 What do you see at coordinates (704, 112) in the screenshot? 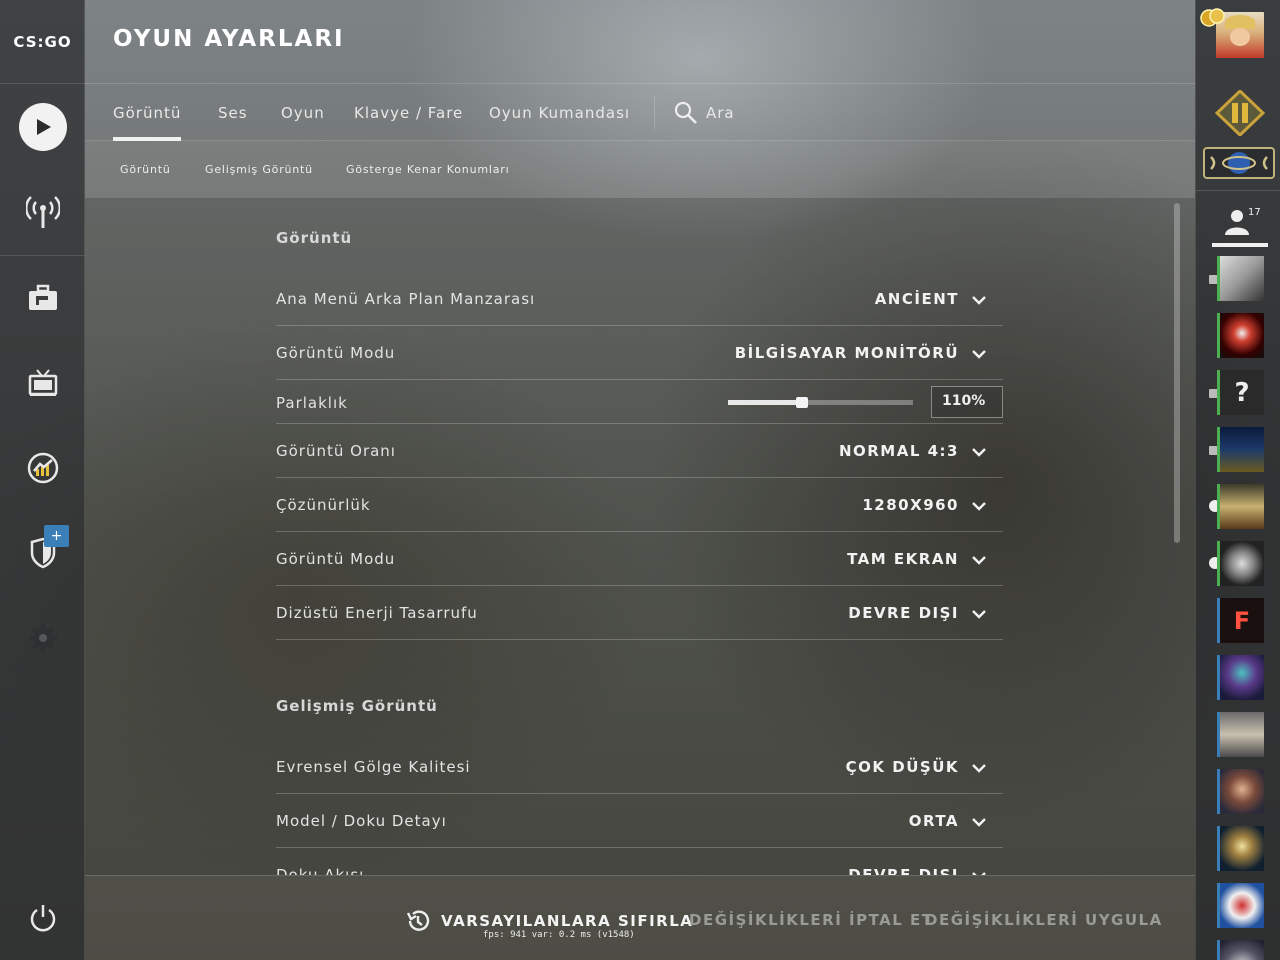
I see `search-button: Ara` at bounding box center [704, 112].